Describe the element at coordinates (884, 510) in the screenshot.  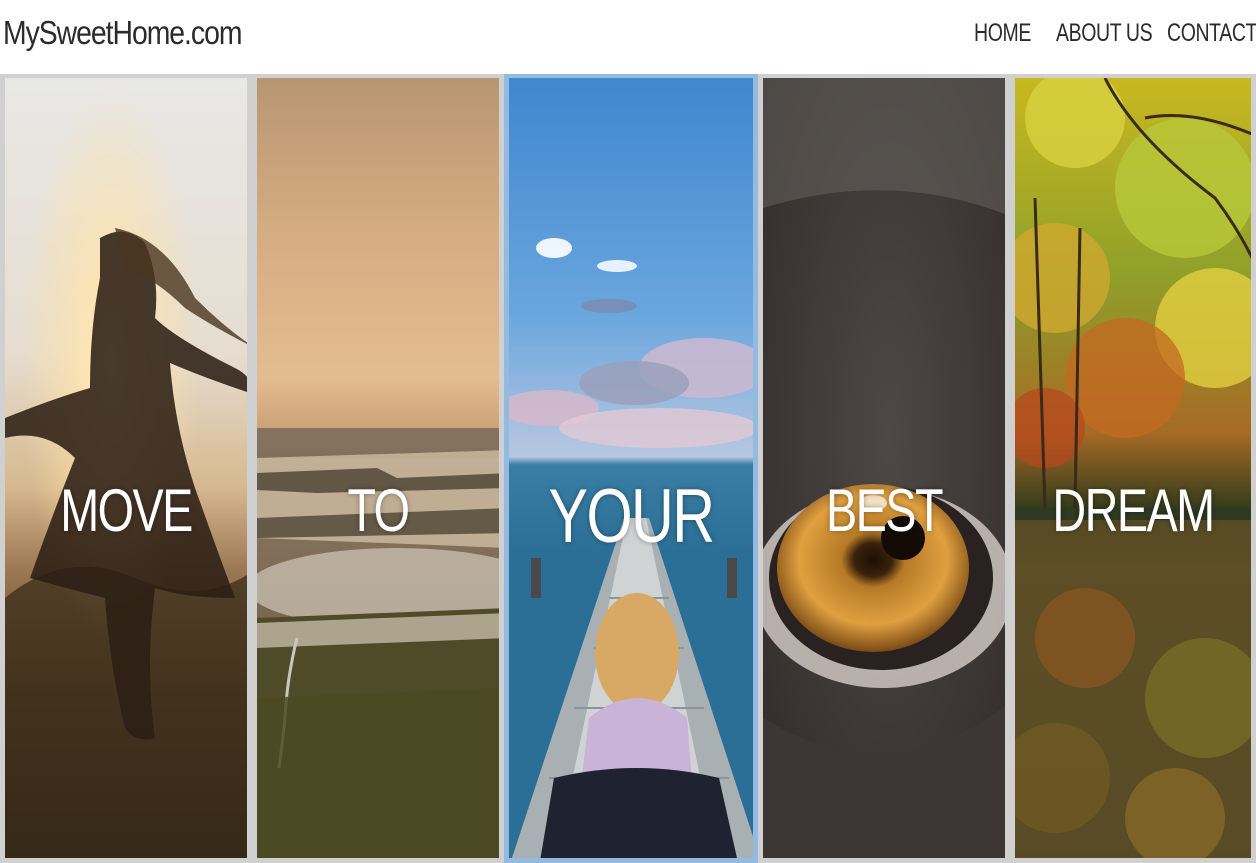
I see `panel-word-best: BEST` at that location.